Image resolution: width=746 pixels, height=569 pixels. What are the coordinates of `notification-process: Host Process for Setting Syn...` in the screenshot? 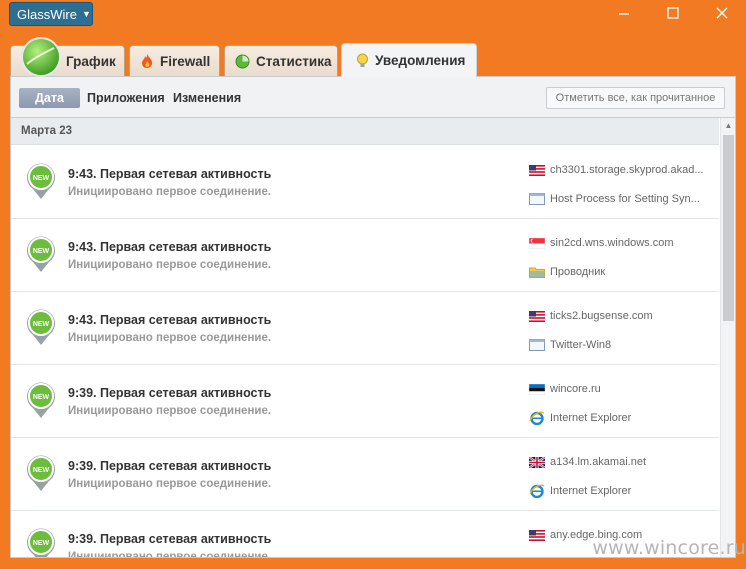 It's located at (621, 199).